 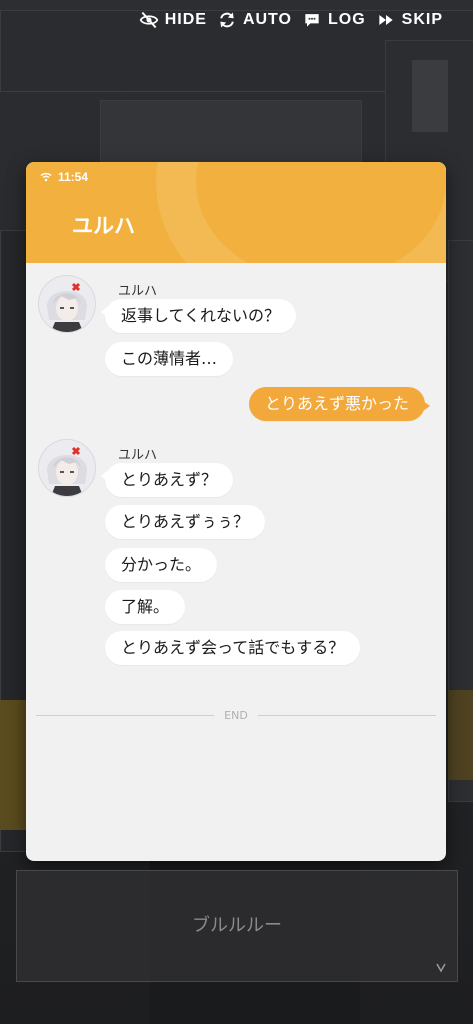 I want to click on story-menu: HIDE AUTO LOG SKIP, so click(x=291, y=20).